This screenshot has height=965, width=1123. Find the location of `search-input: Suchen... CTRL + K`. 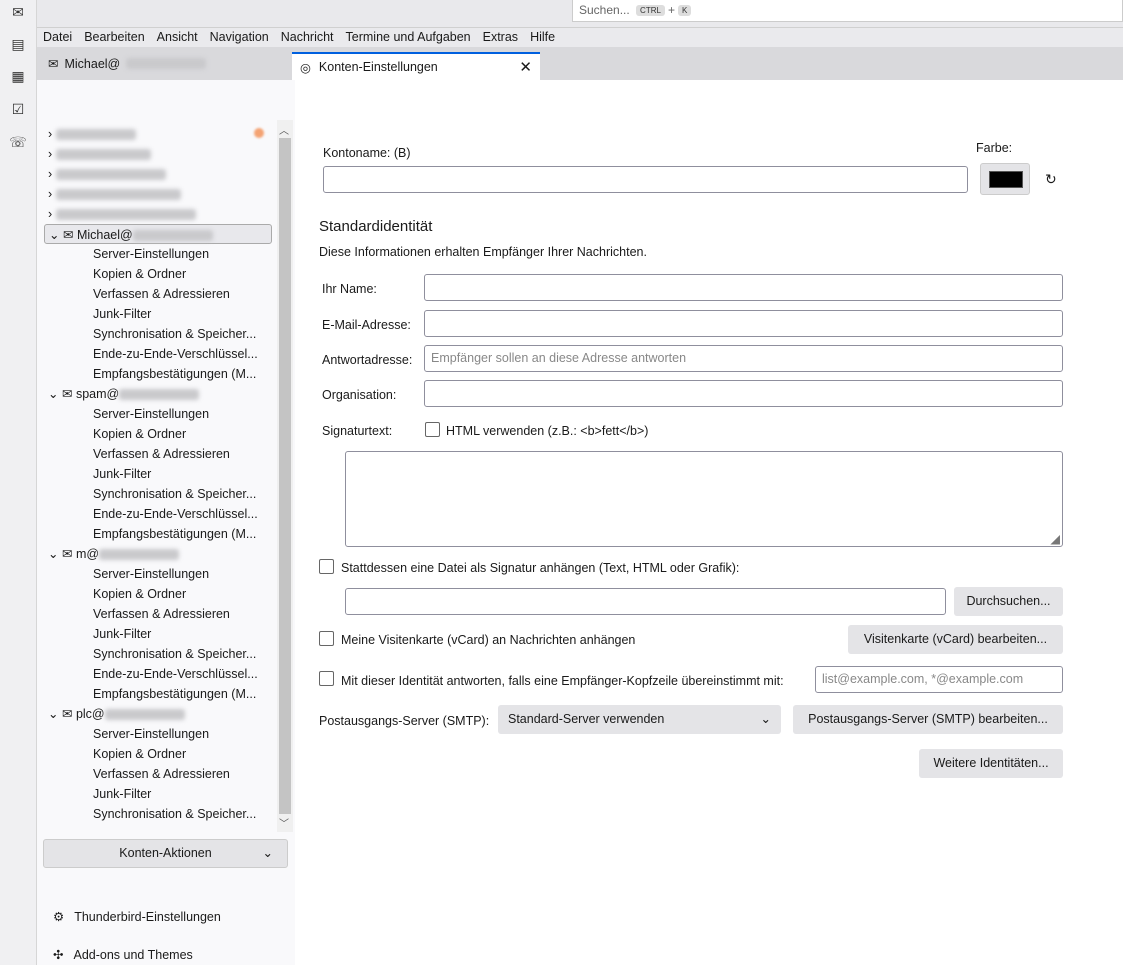

search-input: Suchen... CTRL + K is located at coordinates (847, 11).